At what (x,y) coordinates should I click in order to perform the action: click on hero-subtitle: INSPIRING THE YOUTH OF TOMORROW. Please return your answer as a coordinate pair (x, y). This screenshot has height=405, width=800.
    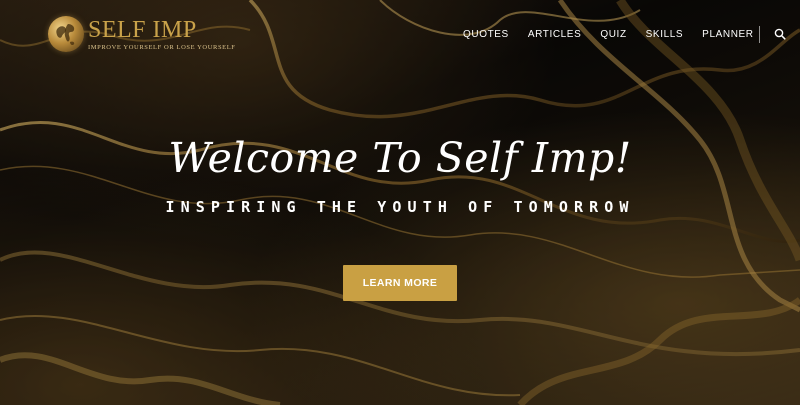
    Looking at the image, I should click on (400, 207).